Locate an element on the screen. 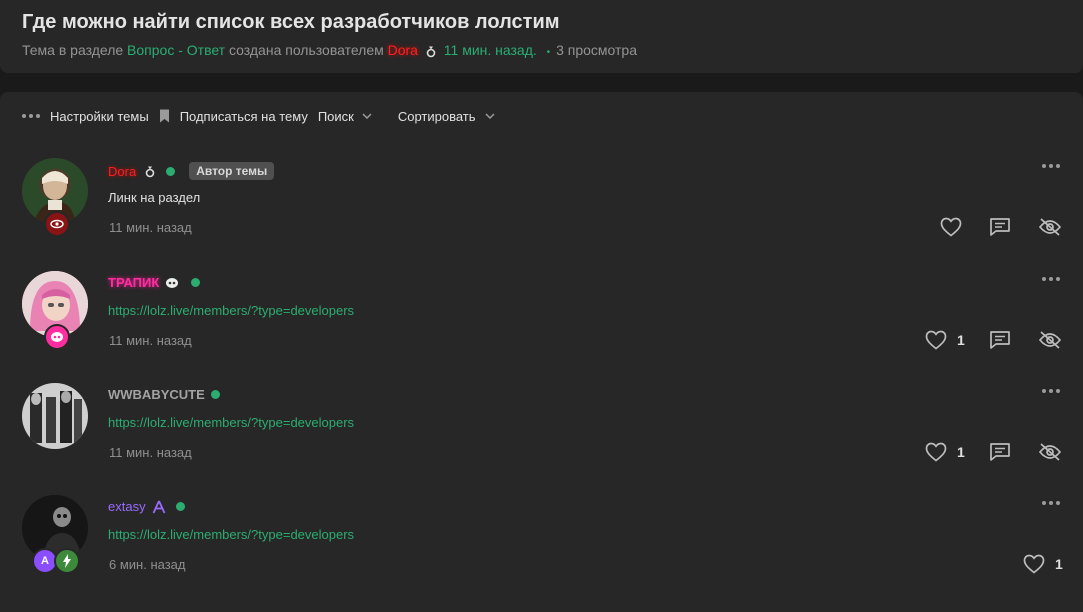  meta-created-by: создана пользователем is located at coordinates (306, 50).